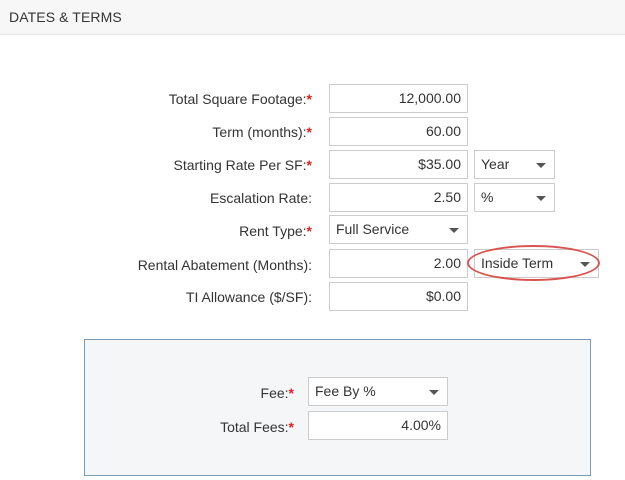 This screenshot has height=480, width=625. What do you see at coordinates (514, 164) in the screenshot?
I see `rate-period-select: Year` at bounding box center [514, 164].